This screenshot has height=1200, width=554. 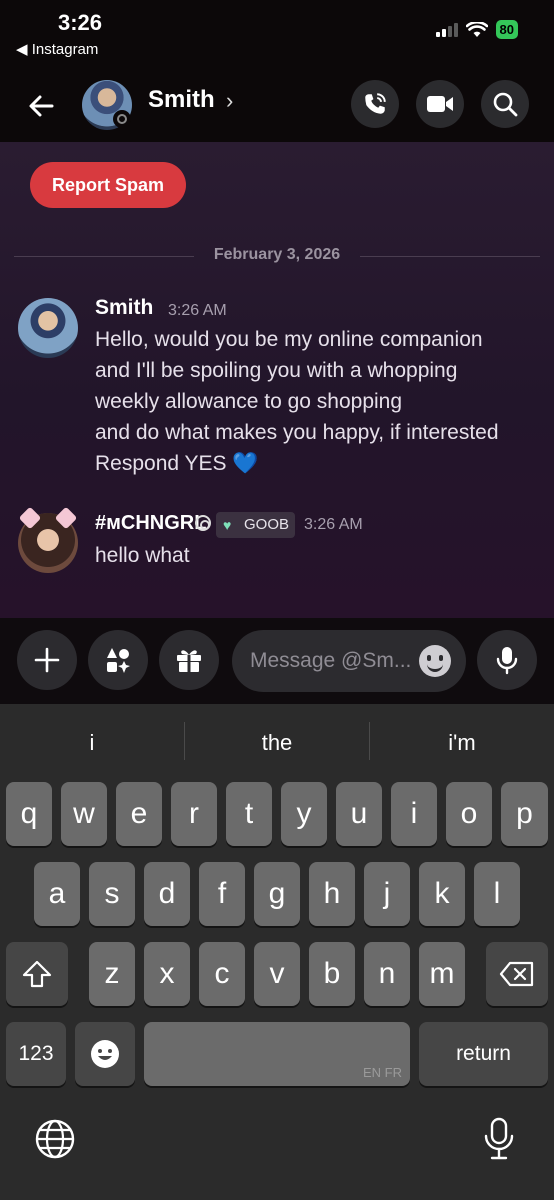 What do you see at coordinates (80, 22) in the screenshot?
I see `clock-time: 3:26` at bounding box center [80, 22].